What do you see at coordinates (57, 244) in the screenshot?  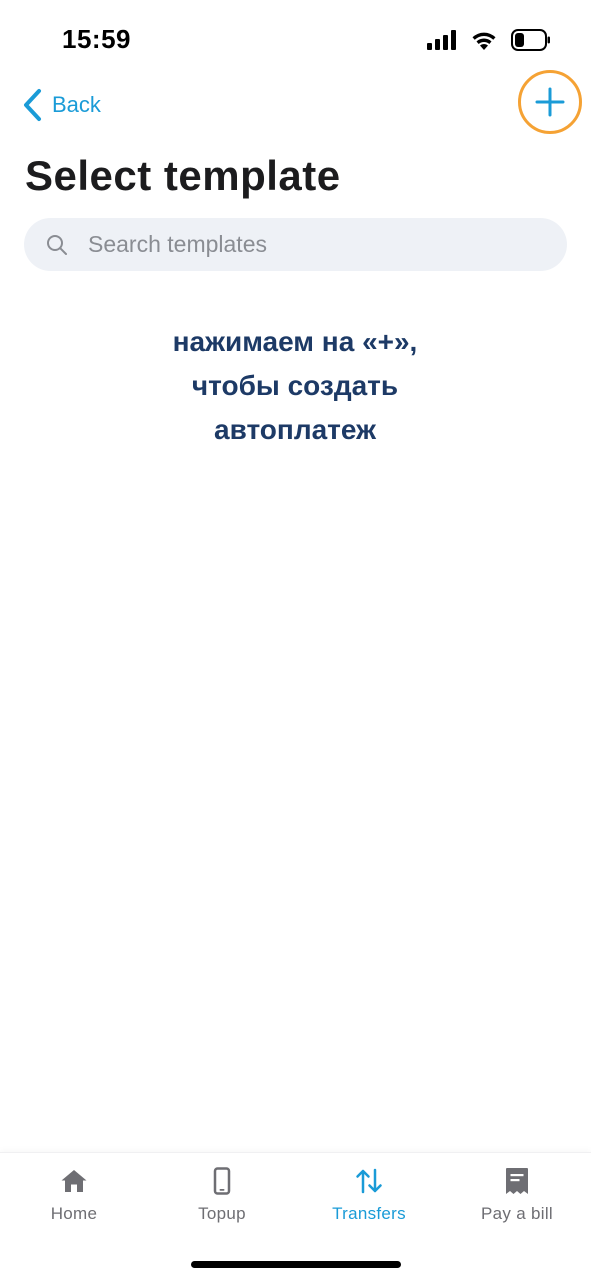 I see `search-icon` at bounding box center [57, 244].